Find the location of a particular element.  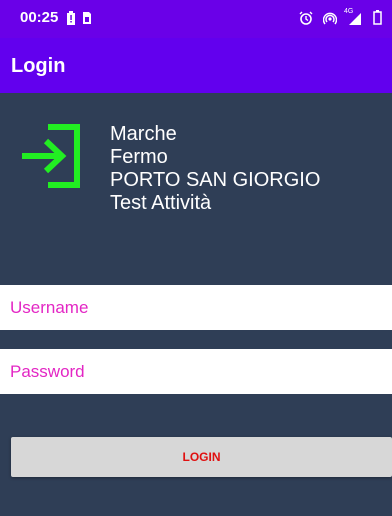

status-right-icons: 4G is located at coordinates (340, 18).